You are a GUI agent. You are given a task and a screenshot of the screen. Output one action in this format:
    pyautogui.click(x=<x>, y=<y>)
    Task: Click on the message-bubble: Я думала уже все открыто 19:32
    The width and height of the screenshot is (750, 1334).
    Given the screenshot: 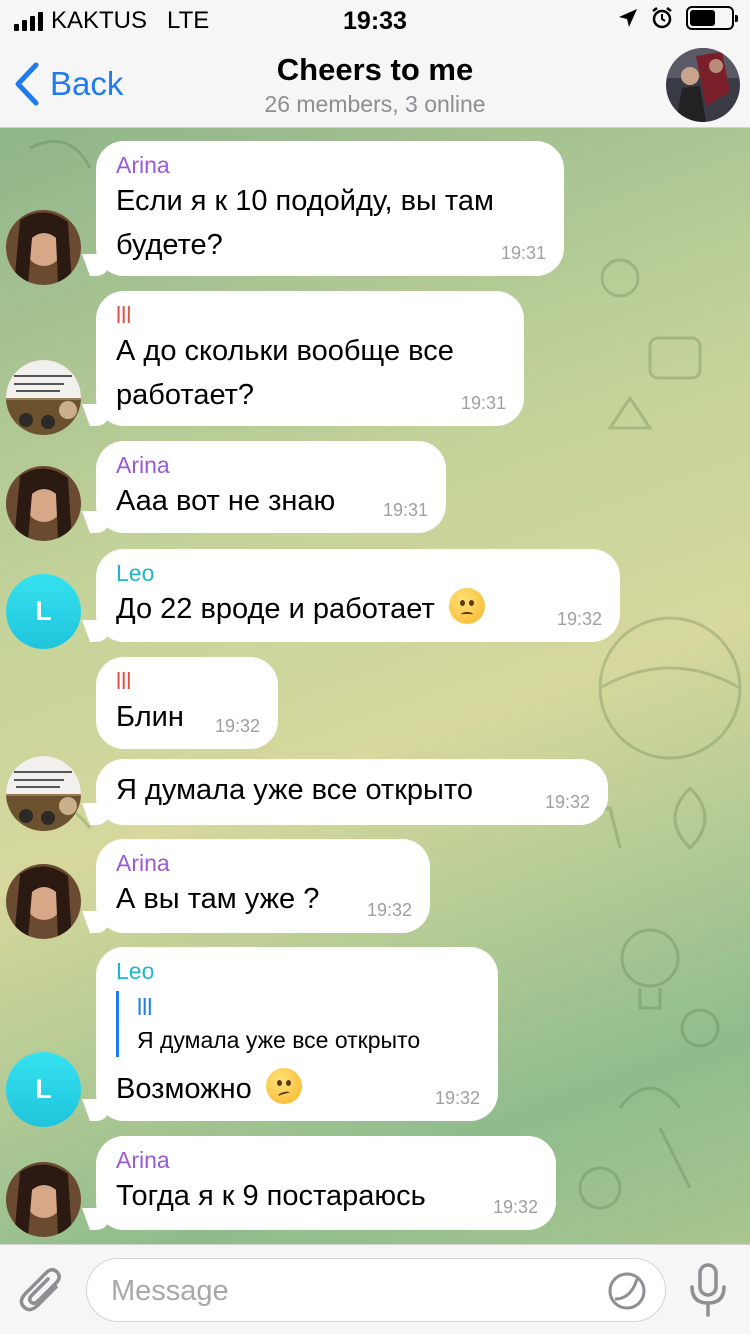 What is the action you would take?
    pyautogui.click(x=352, y=792)
    